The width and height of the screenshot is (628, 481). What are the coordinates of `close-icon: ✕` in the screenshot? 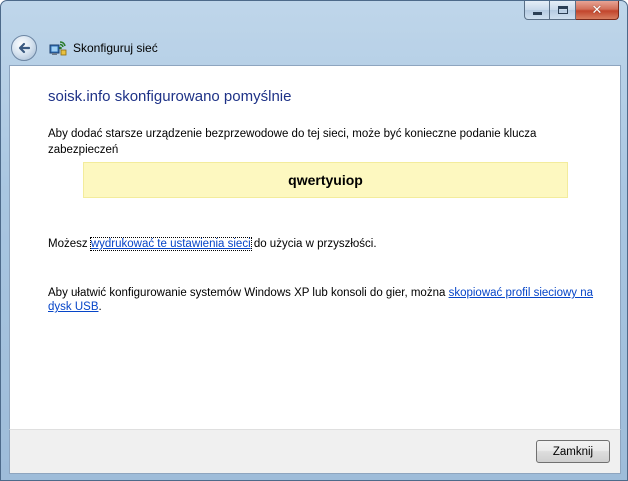 It's located at (597, 10).